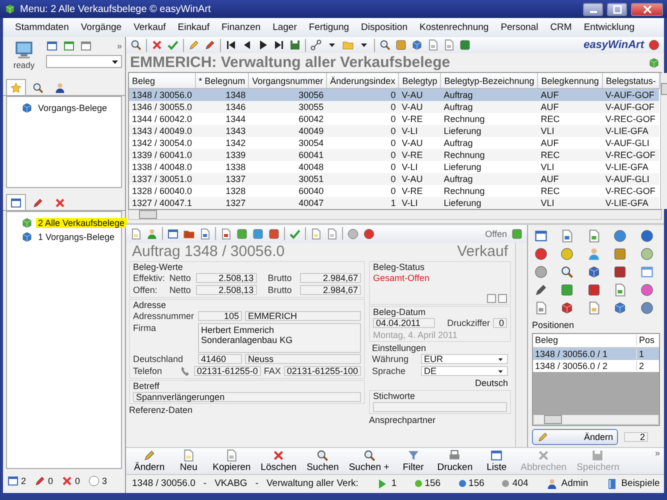 The height and width of the screenshot is (500, 667). Describe the element at coordinates (316, 45) in the screenshot. I see `link-icon` at that location.